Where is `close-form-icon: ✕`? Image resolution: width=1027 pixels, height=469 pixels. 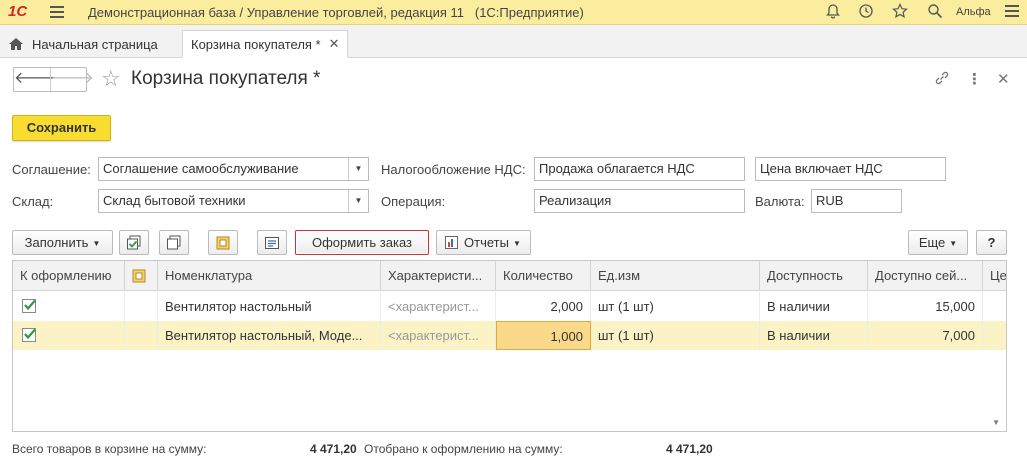 close-form-icon: ✕ is located at coordinates (1003, 79).